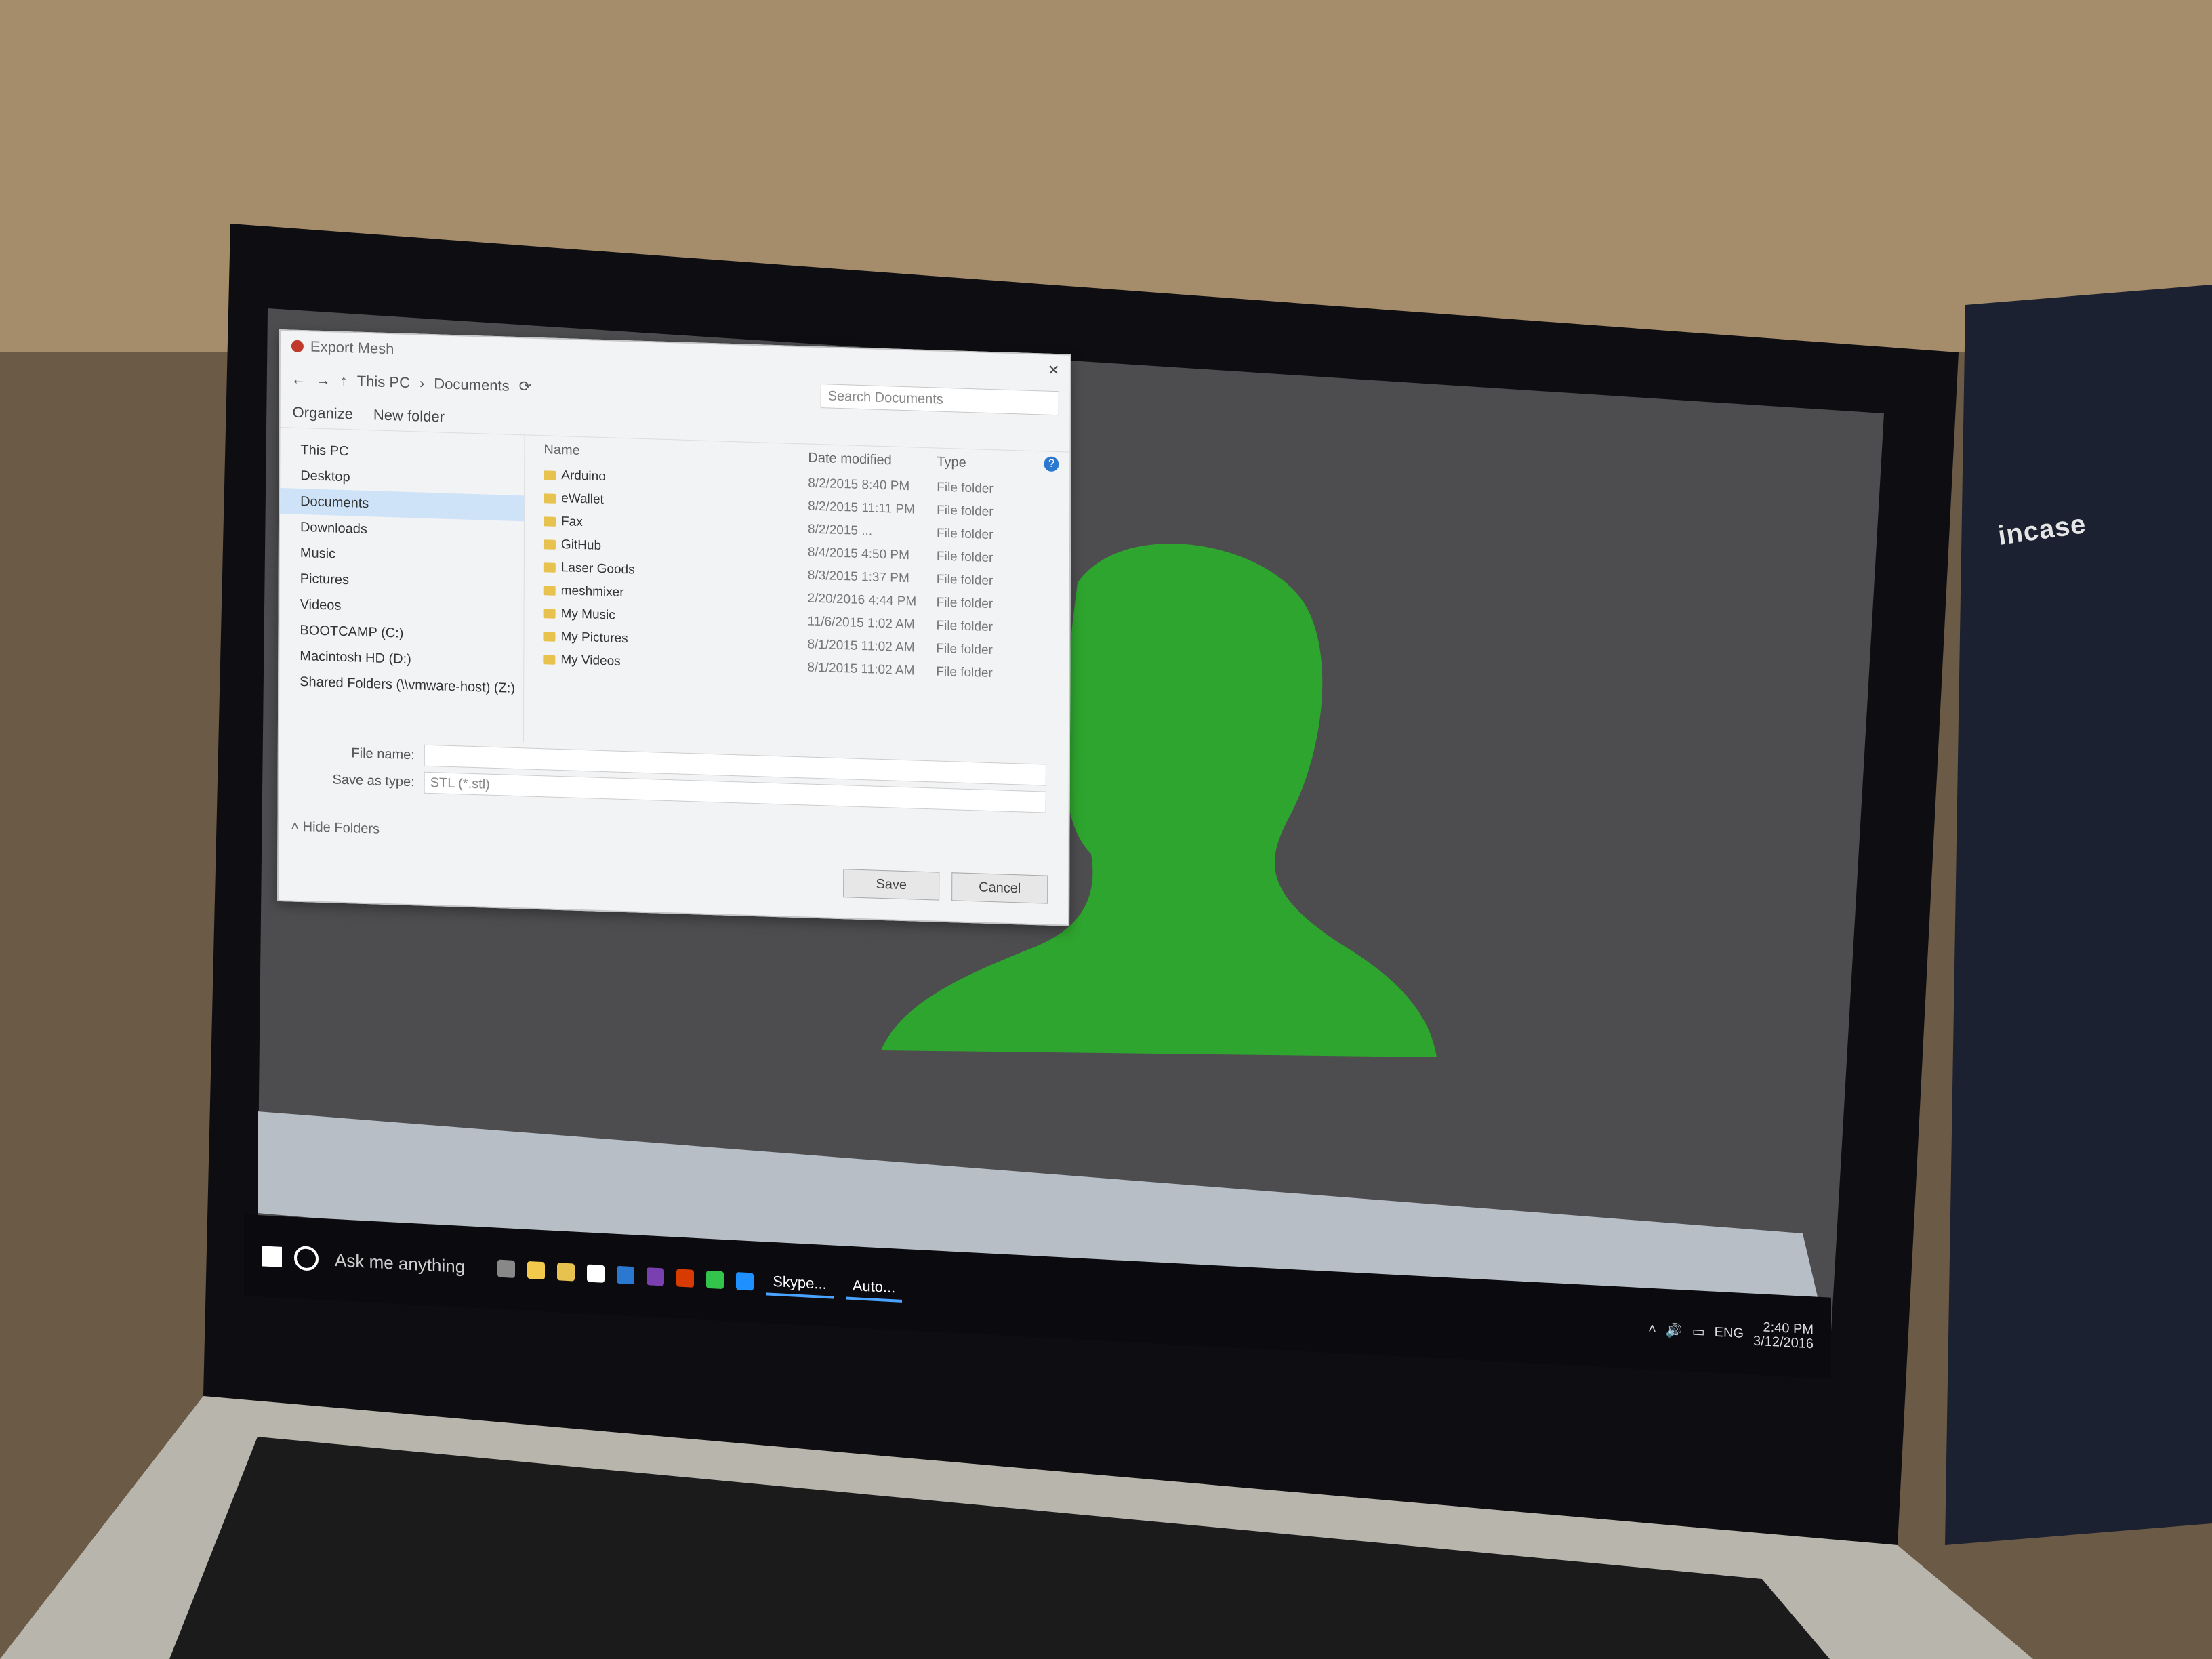  What do you see at coordinates (1674, 1329) in the screenshot?
I see `volume-icon: 🔊` at bounding box center [1674, 1329].